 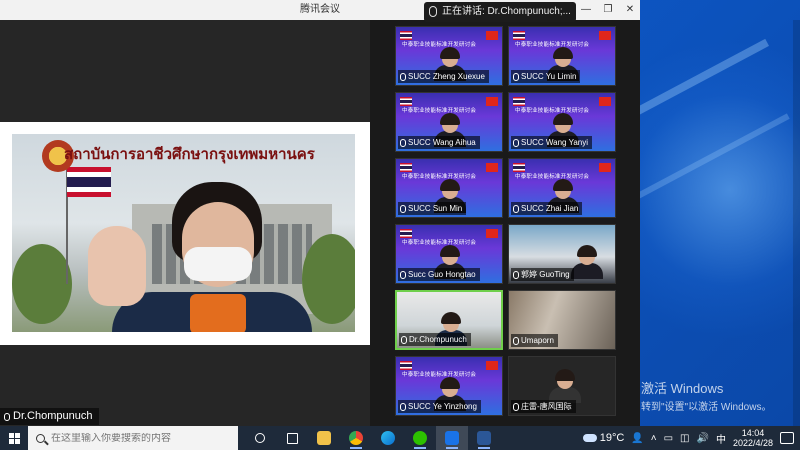 What do you see at coordinates (449, 320) in the screenshot?
I see `participant-tile: Dr.Chompunuch` at bounding box center [449, 320].